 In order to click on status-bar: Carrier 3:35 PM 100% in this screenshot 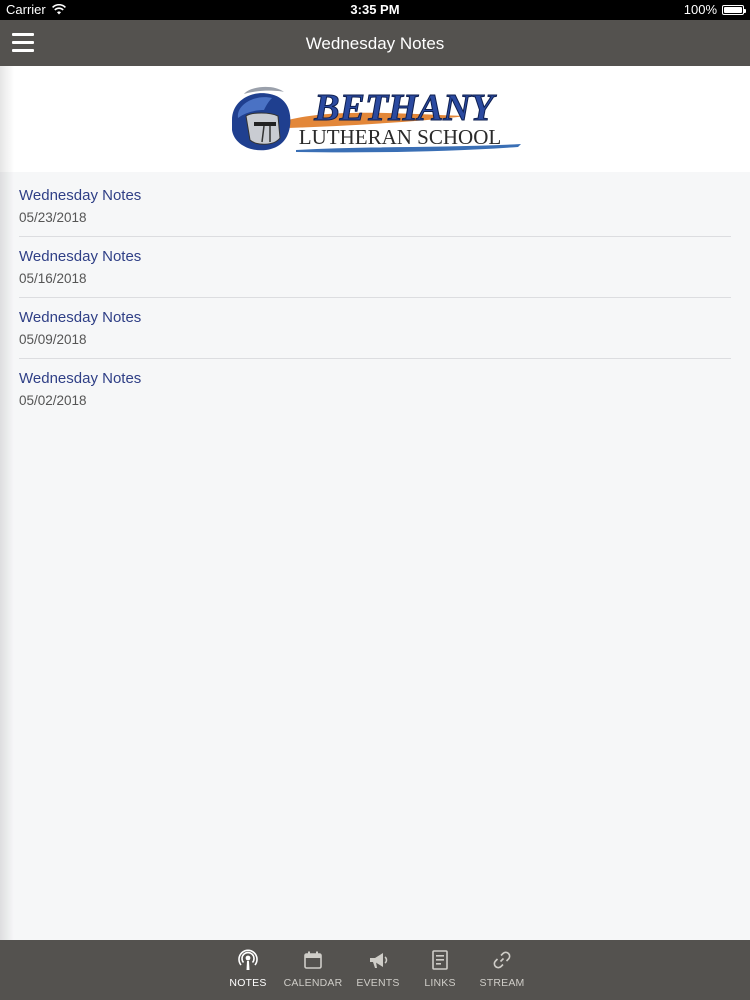, I will do `click(375, 10)`.